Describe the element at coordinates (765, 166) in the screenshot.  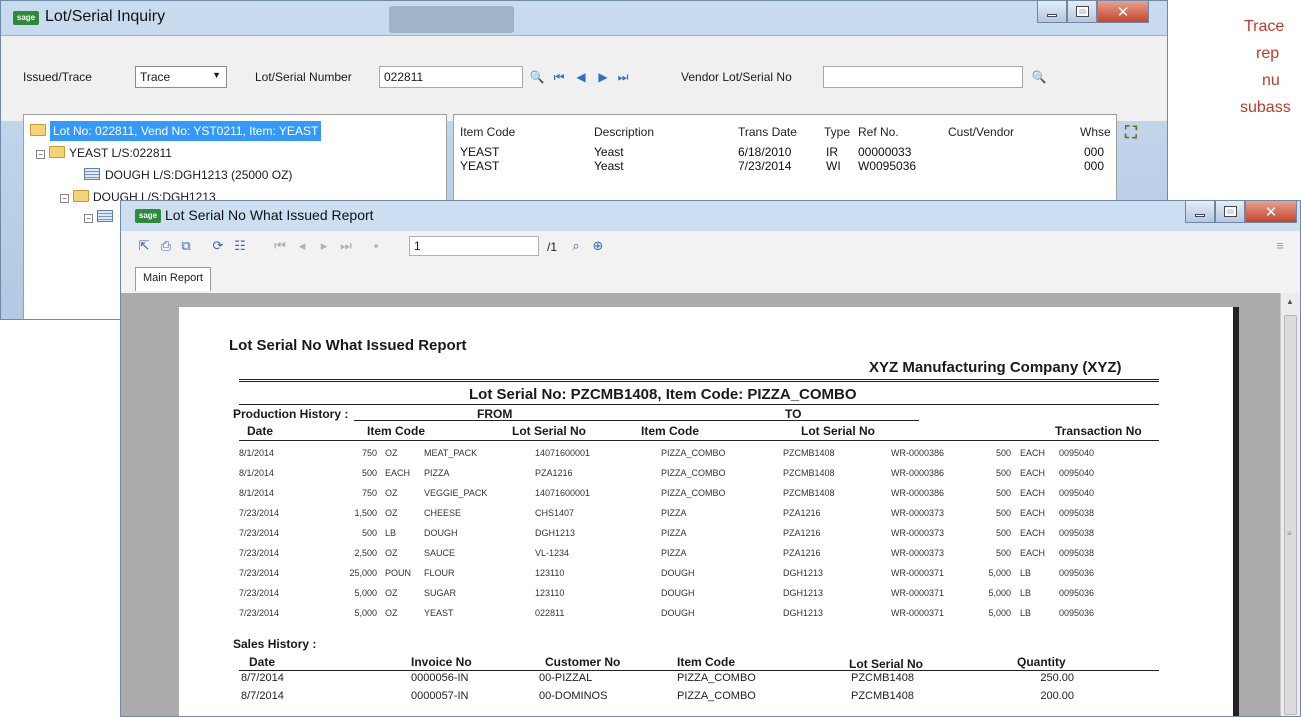
I see `grid-cell: 7/23/2014` at that location.